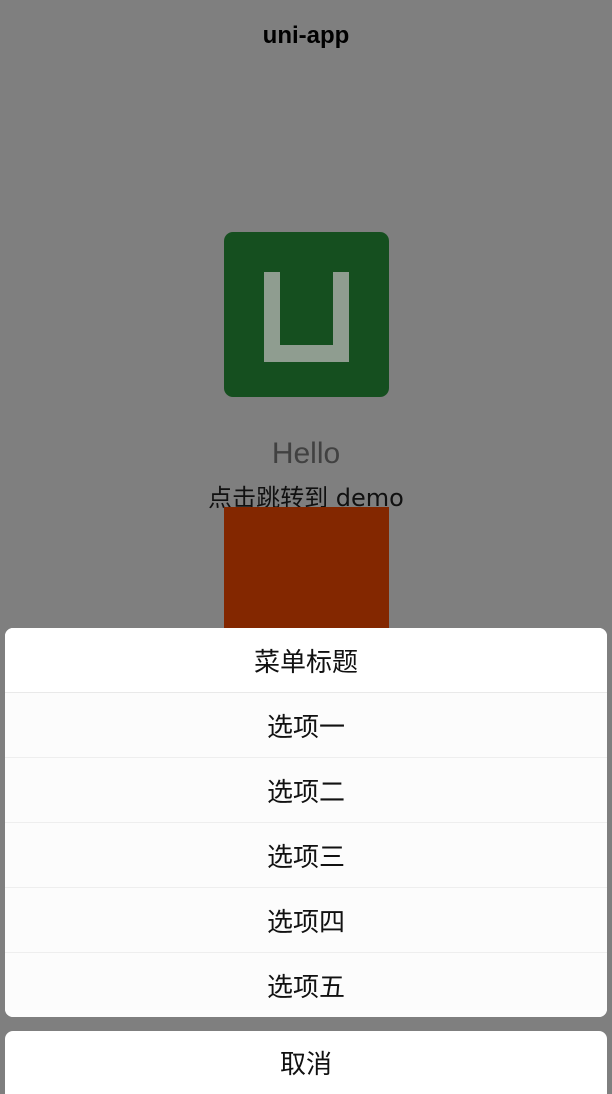  Describe the element at coordinates (306, 920) in the screenshot. I see `action-sheet-item: 选项四` at that location.